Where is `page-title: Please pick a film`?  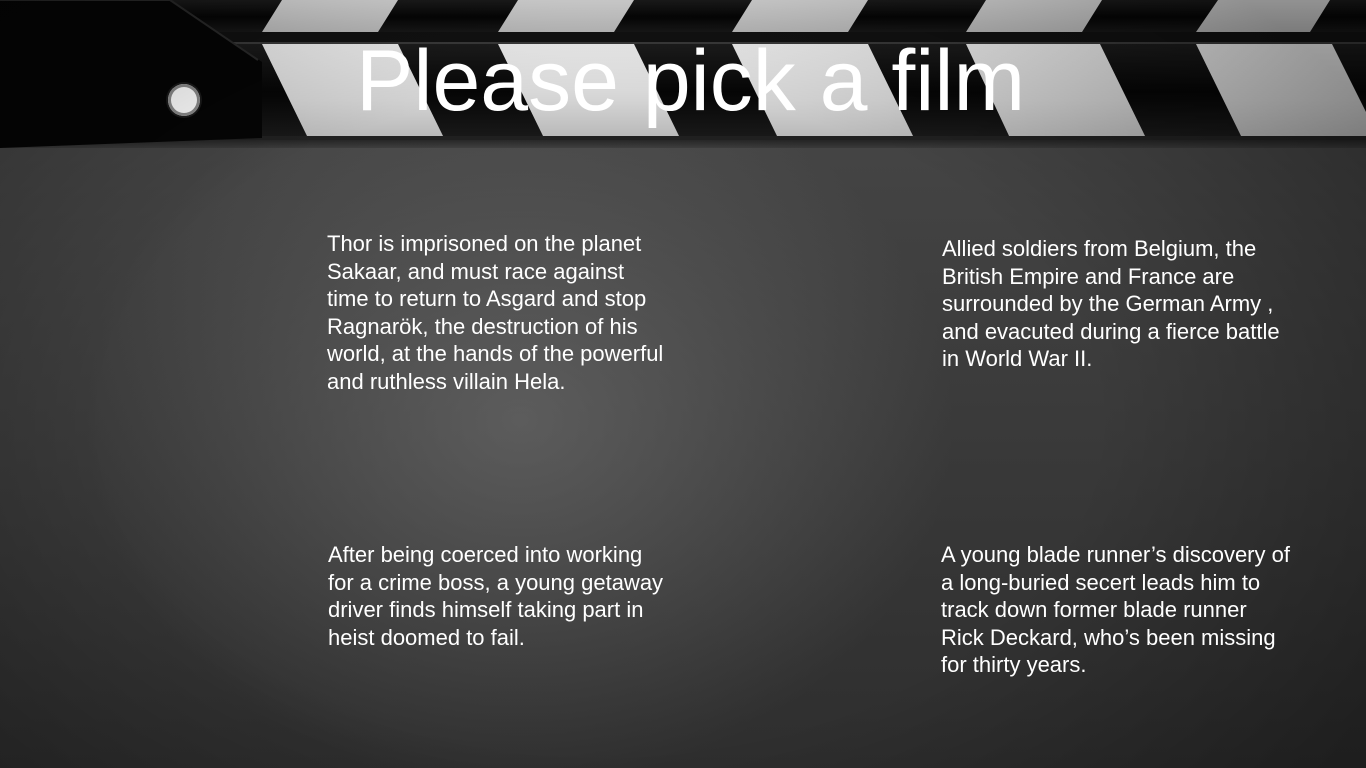
page-title: Please pick a film is located at coordinates (691, 81).